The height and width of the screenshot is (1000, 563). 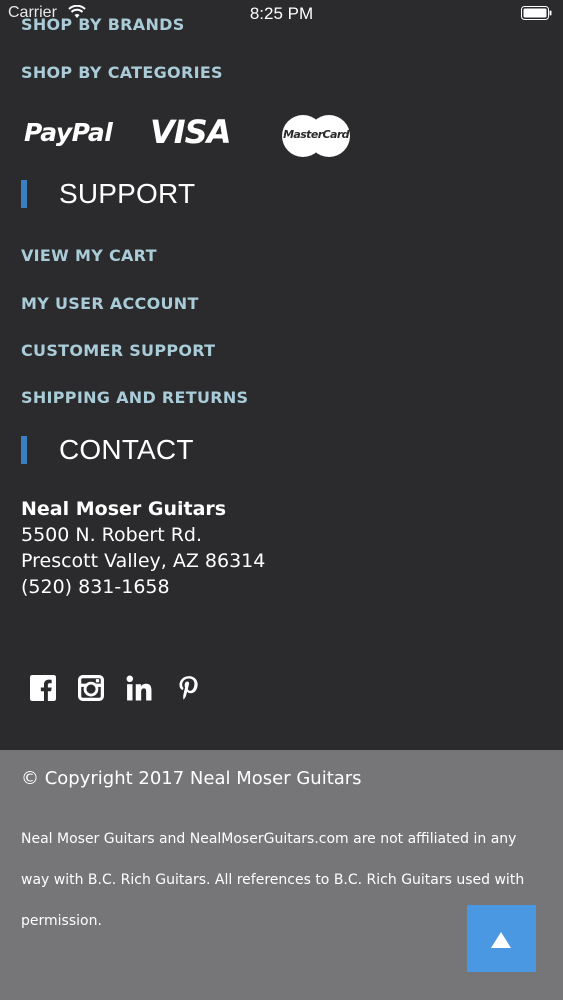 I want to click on contact-phone: (520) 831-1658, so click(x=143, y=587).